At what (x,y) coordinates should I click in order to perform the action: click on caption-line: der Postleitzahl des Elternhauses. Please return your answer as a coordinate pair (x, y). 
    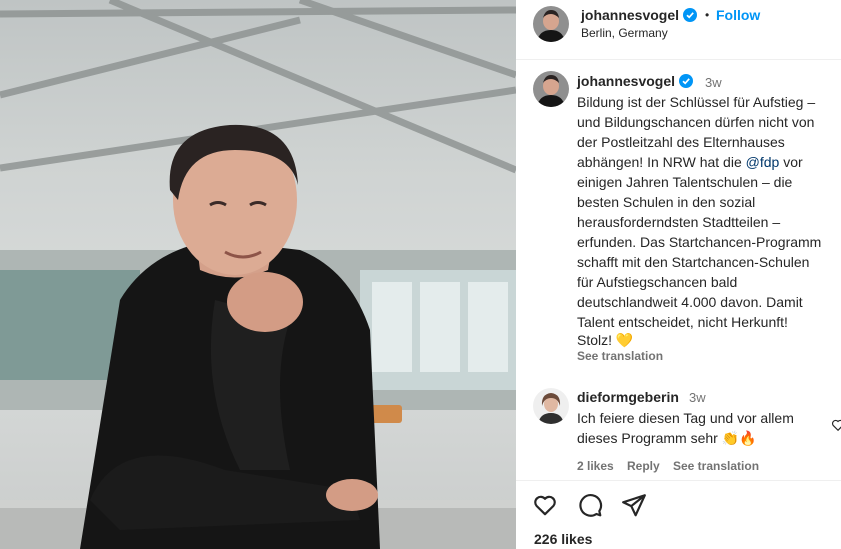
    Looking at the image, I should click on (681, 142).